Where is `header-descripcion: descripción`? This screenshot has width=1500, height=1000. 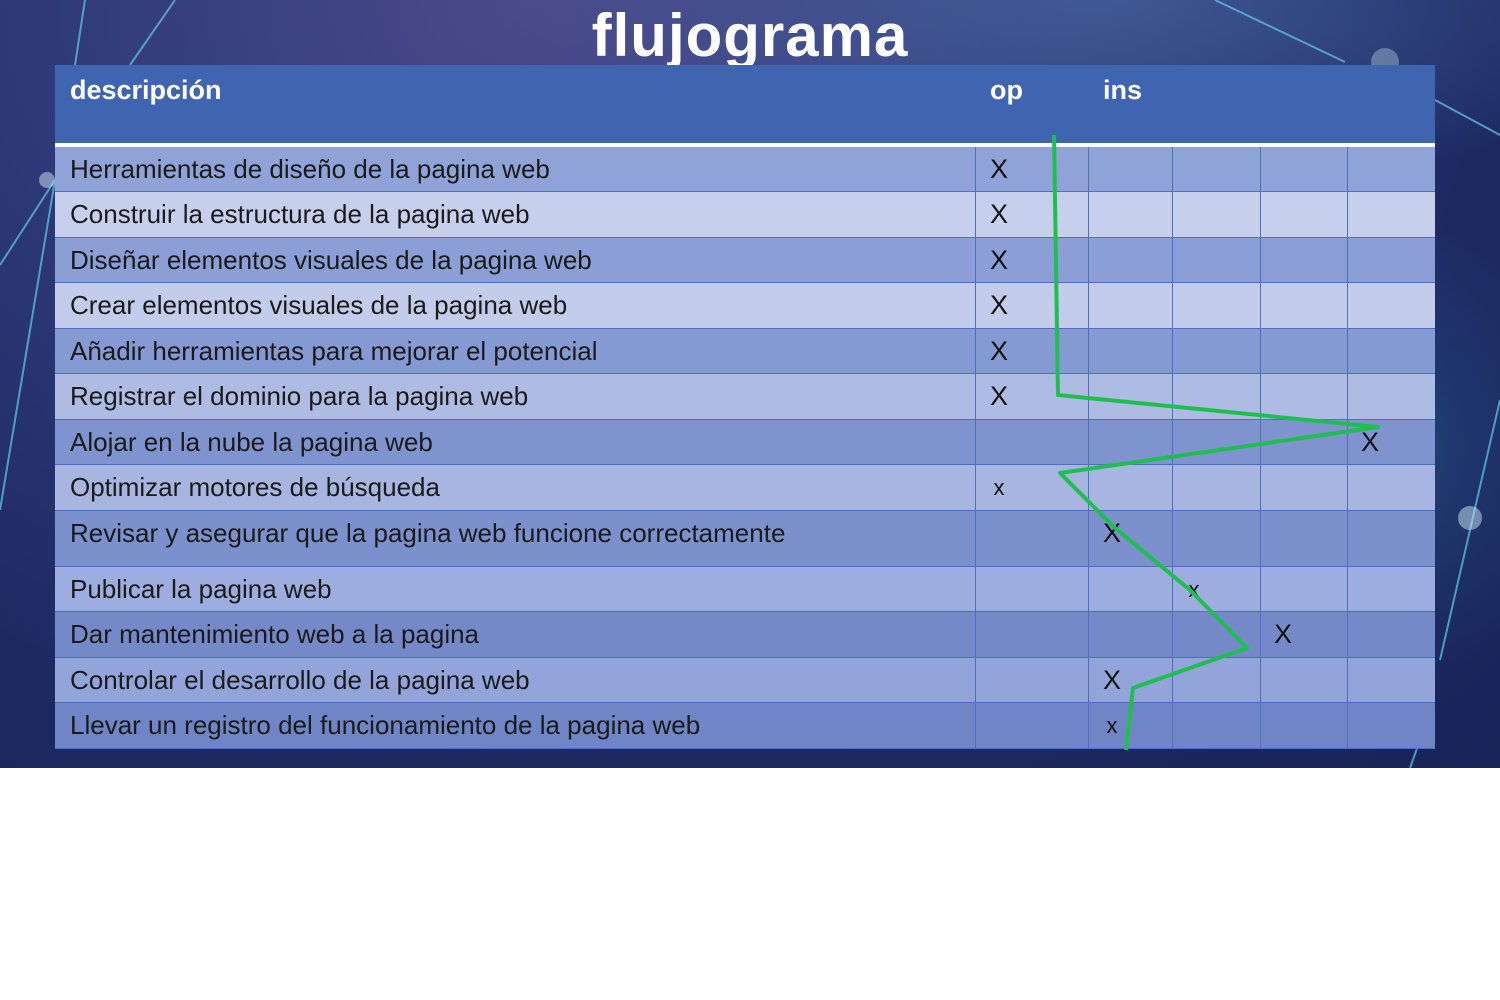 header-descripcion: descripción is located at coordinates (146, 90).